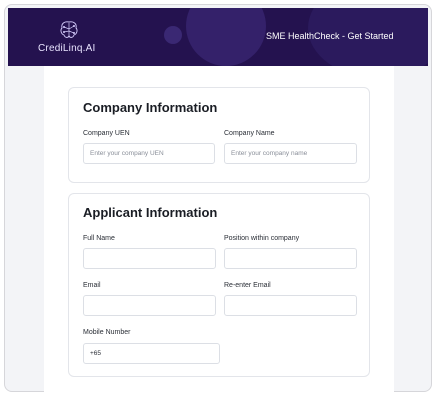 This screenshot has width=436, height=396. I want to click on reenter-email-input, so click(290, 305).